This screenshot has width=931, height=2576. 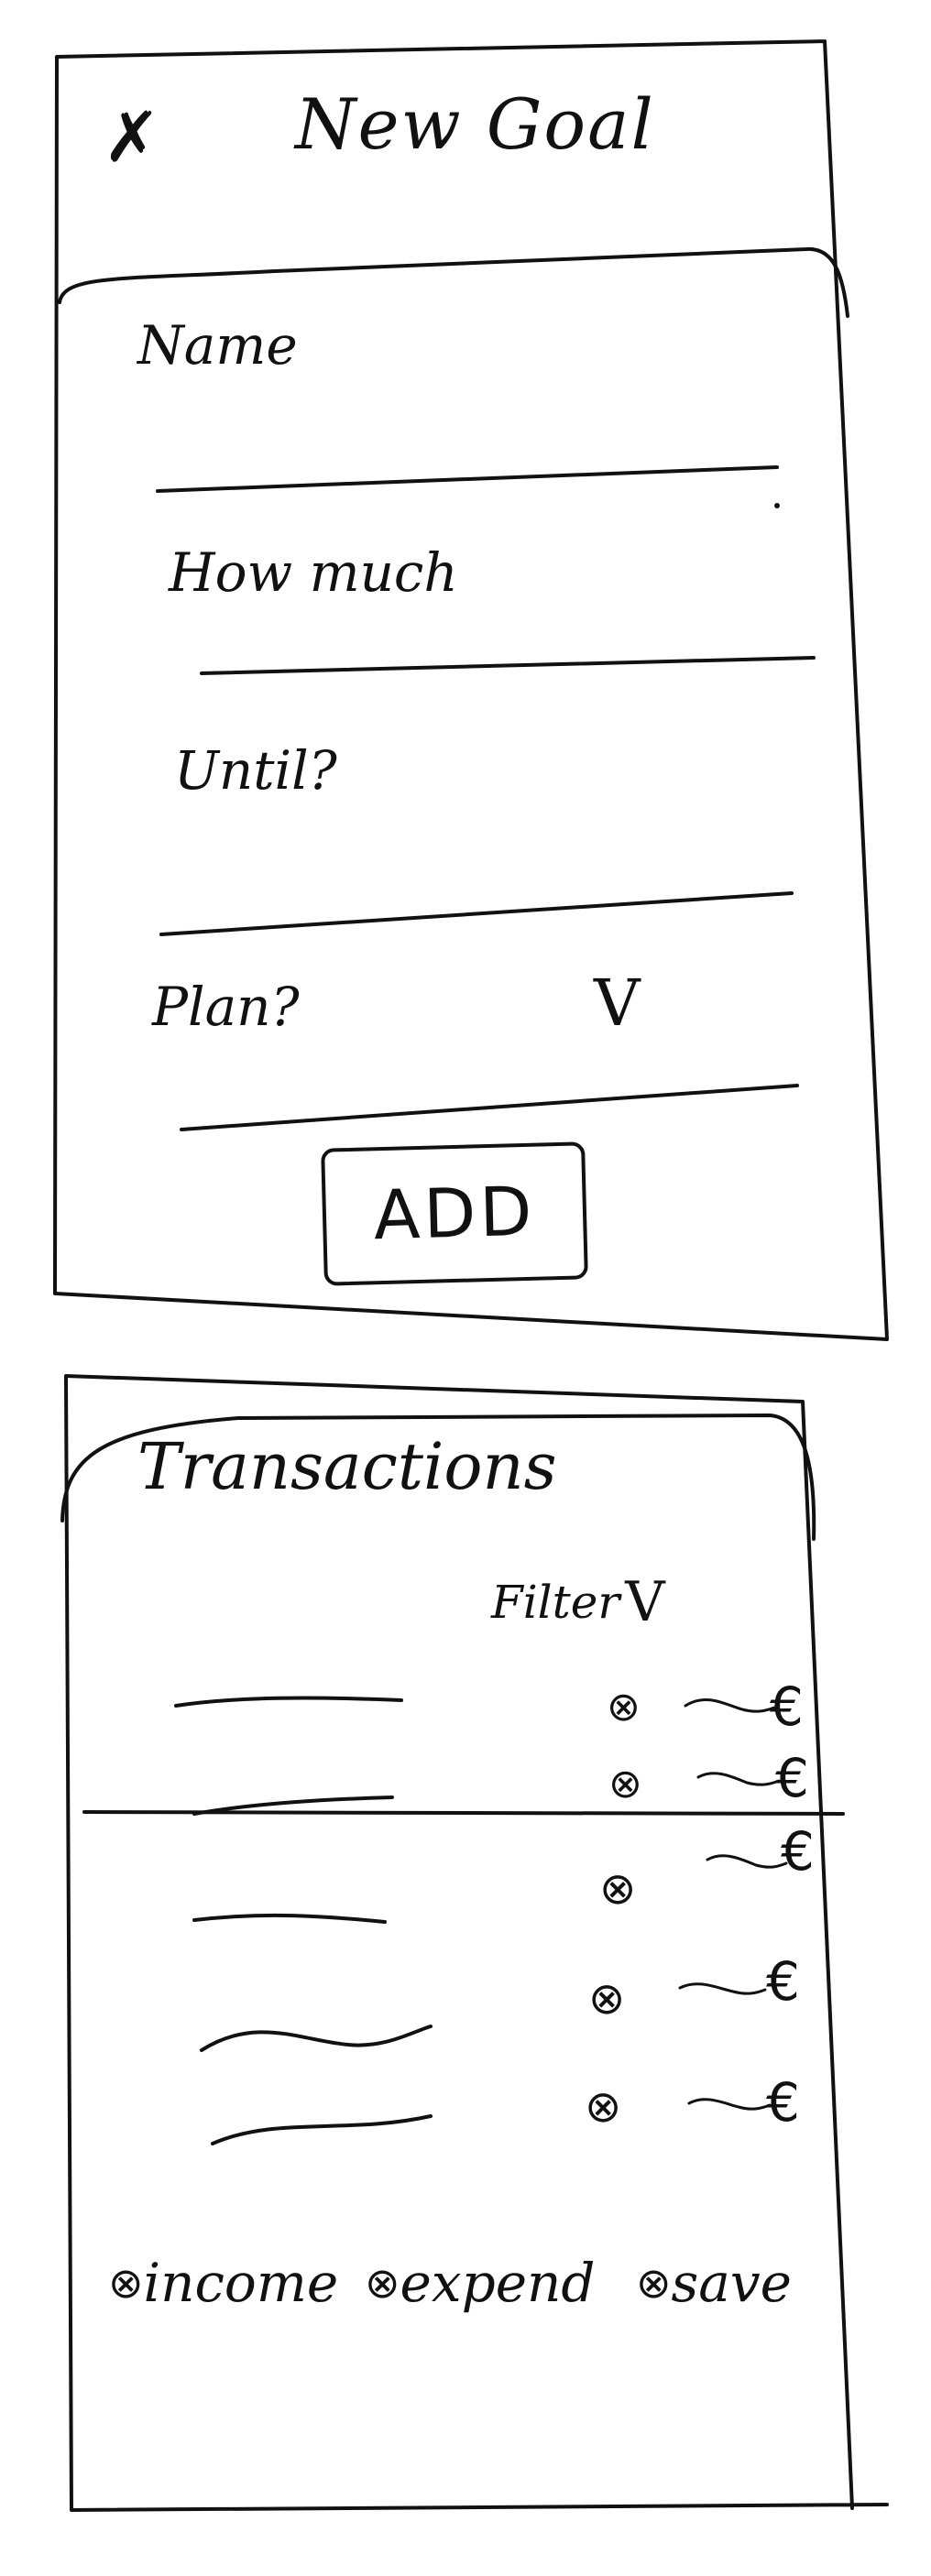 I want to click on ink-dot, so click(x=777, y=506).